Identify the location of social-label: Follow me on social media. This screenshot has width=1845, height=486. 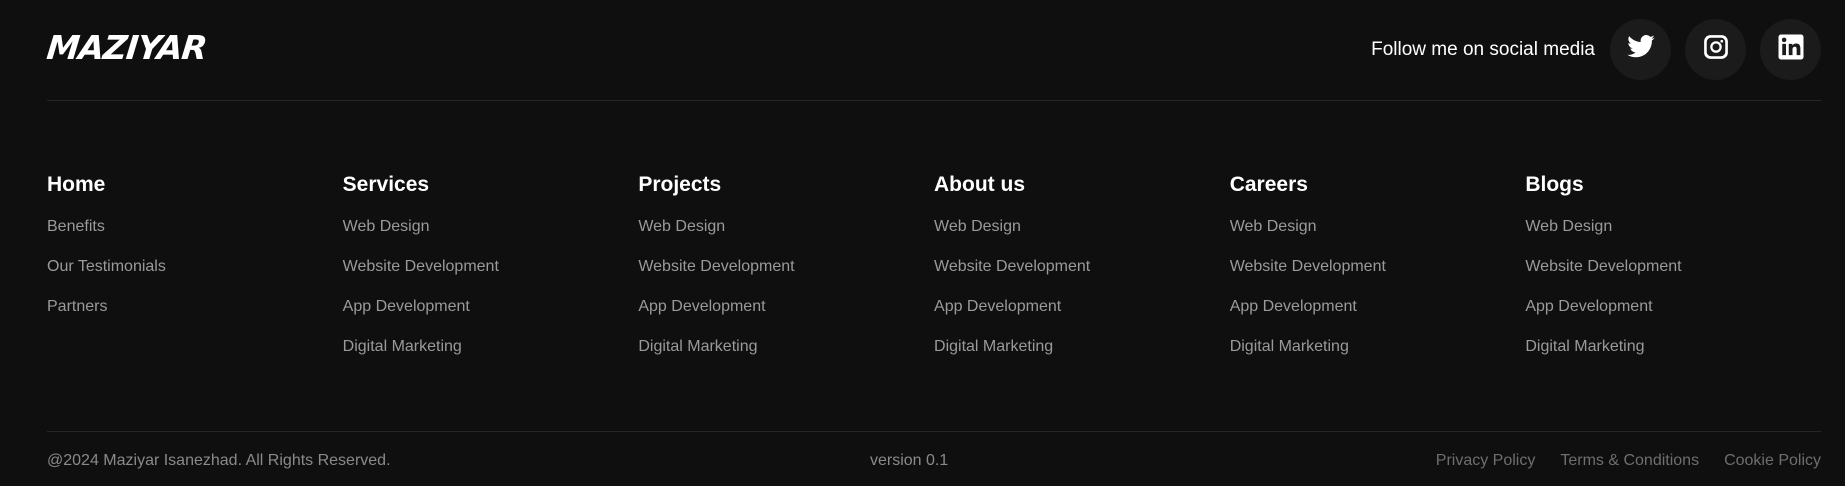
(1483, 49).